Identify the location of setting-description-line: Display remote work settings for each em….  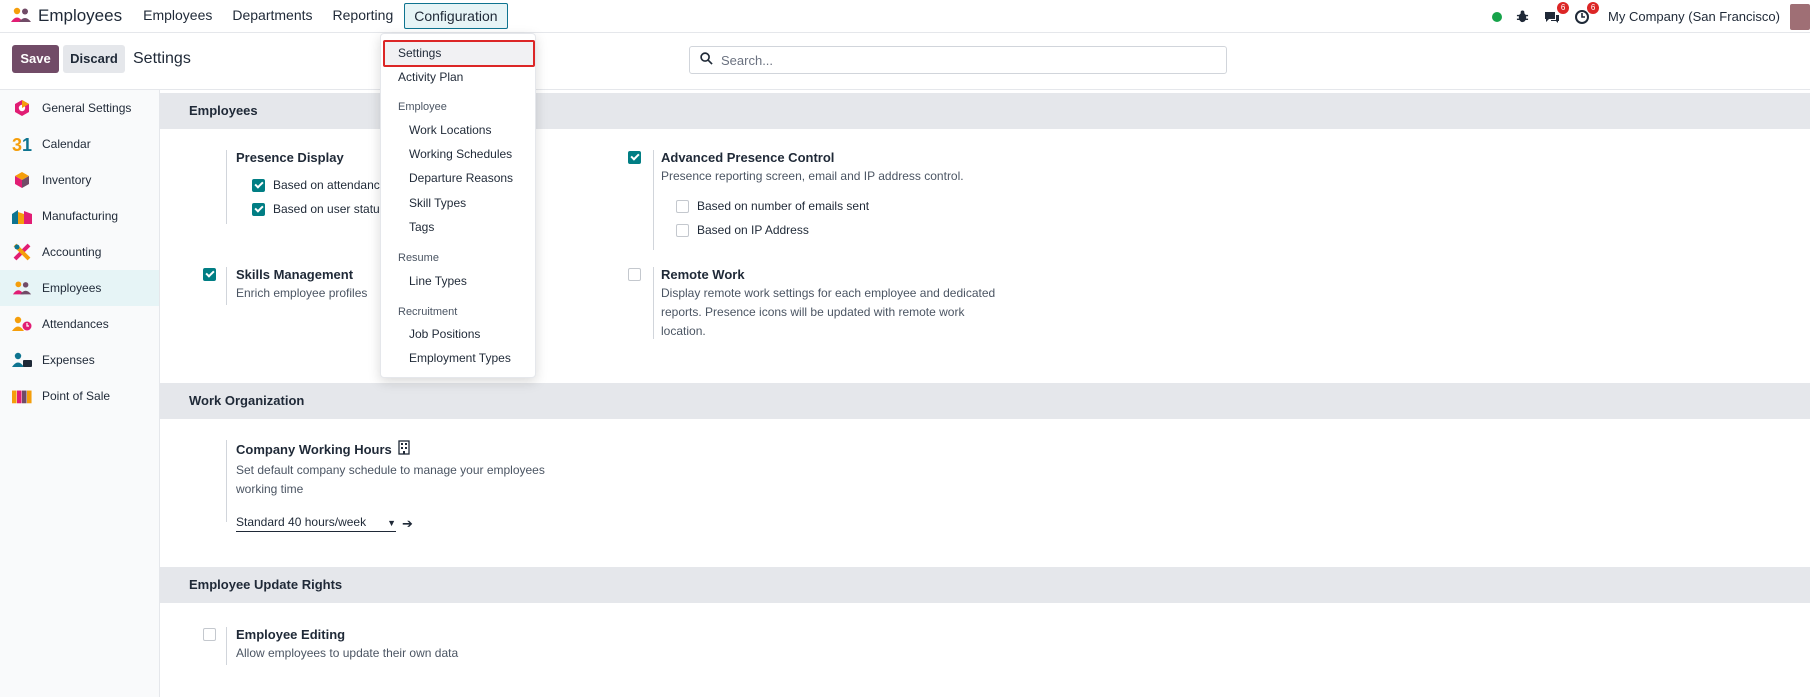
(828, 293).